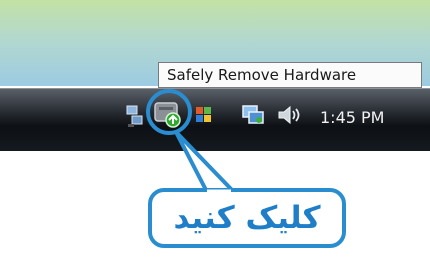 The height and width of the screenshot is (261, 430). What do you see at coordinates (219, 192) in the screenshot?
I see `callout-pointer-seam` at bounding box center [219, 192].